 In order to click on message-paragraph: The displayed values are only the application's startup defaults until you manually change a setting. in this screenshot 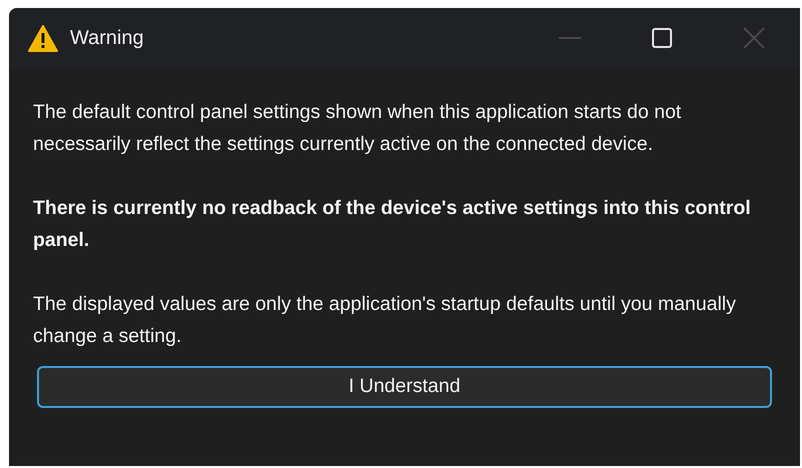, I will do `click(385, 320)`.